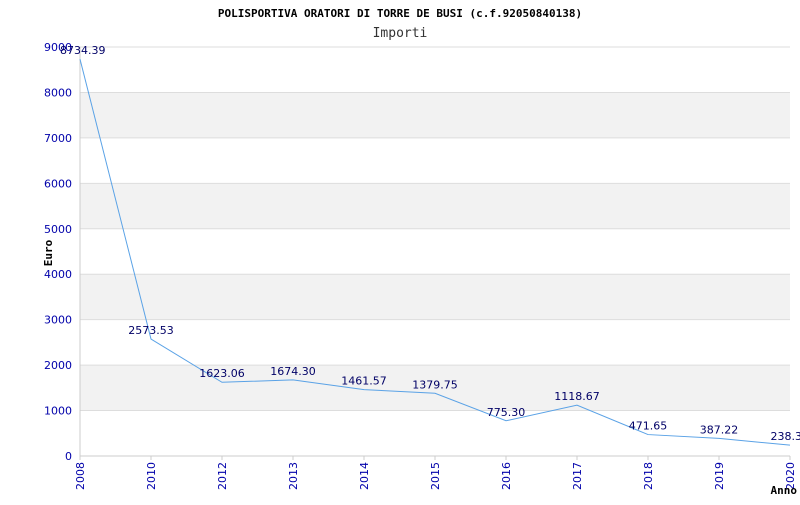 The height and width of the screenshot is (505, 800). What do you see at coordinates (58, 320) in the screenshot?
I see `y-tick-label: 3000` at bounding box center [58, 320].